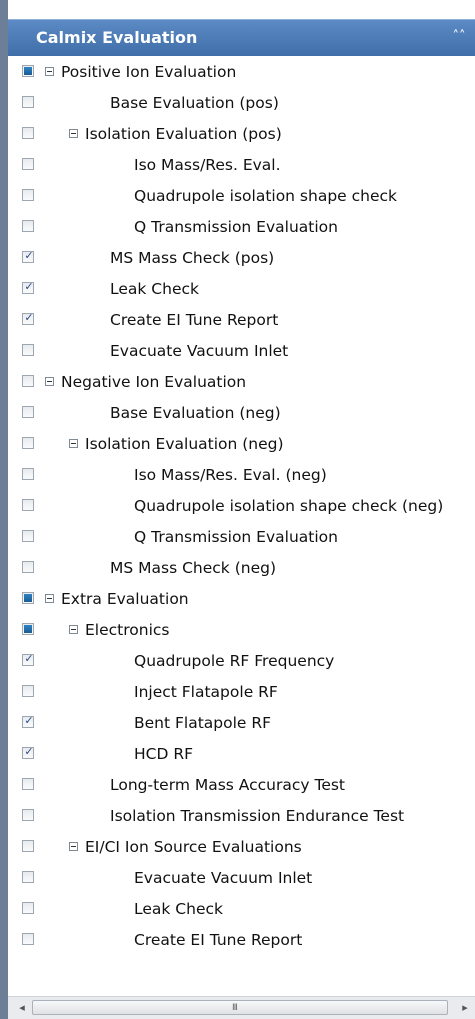  I want to click on tree-item: Electronics, so click(241, 630).